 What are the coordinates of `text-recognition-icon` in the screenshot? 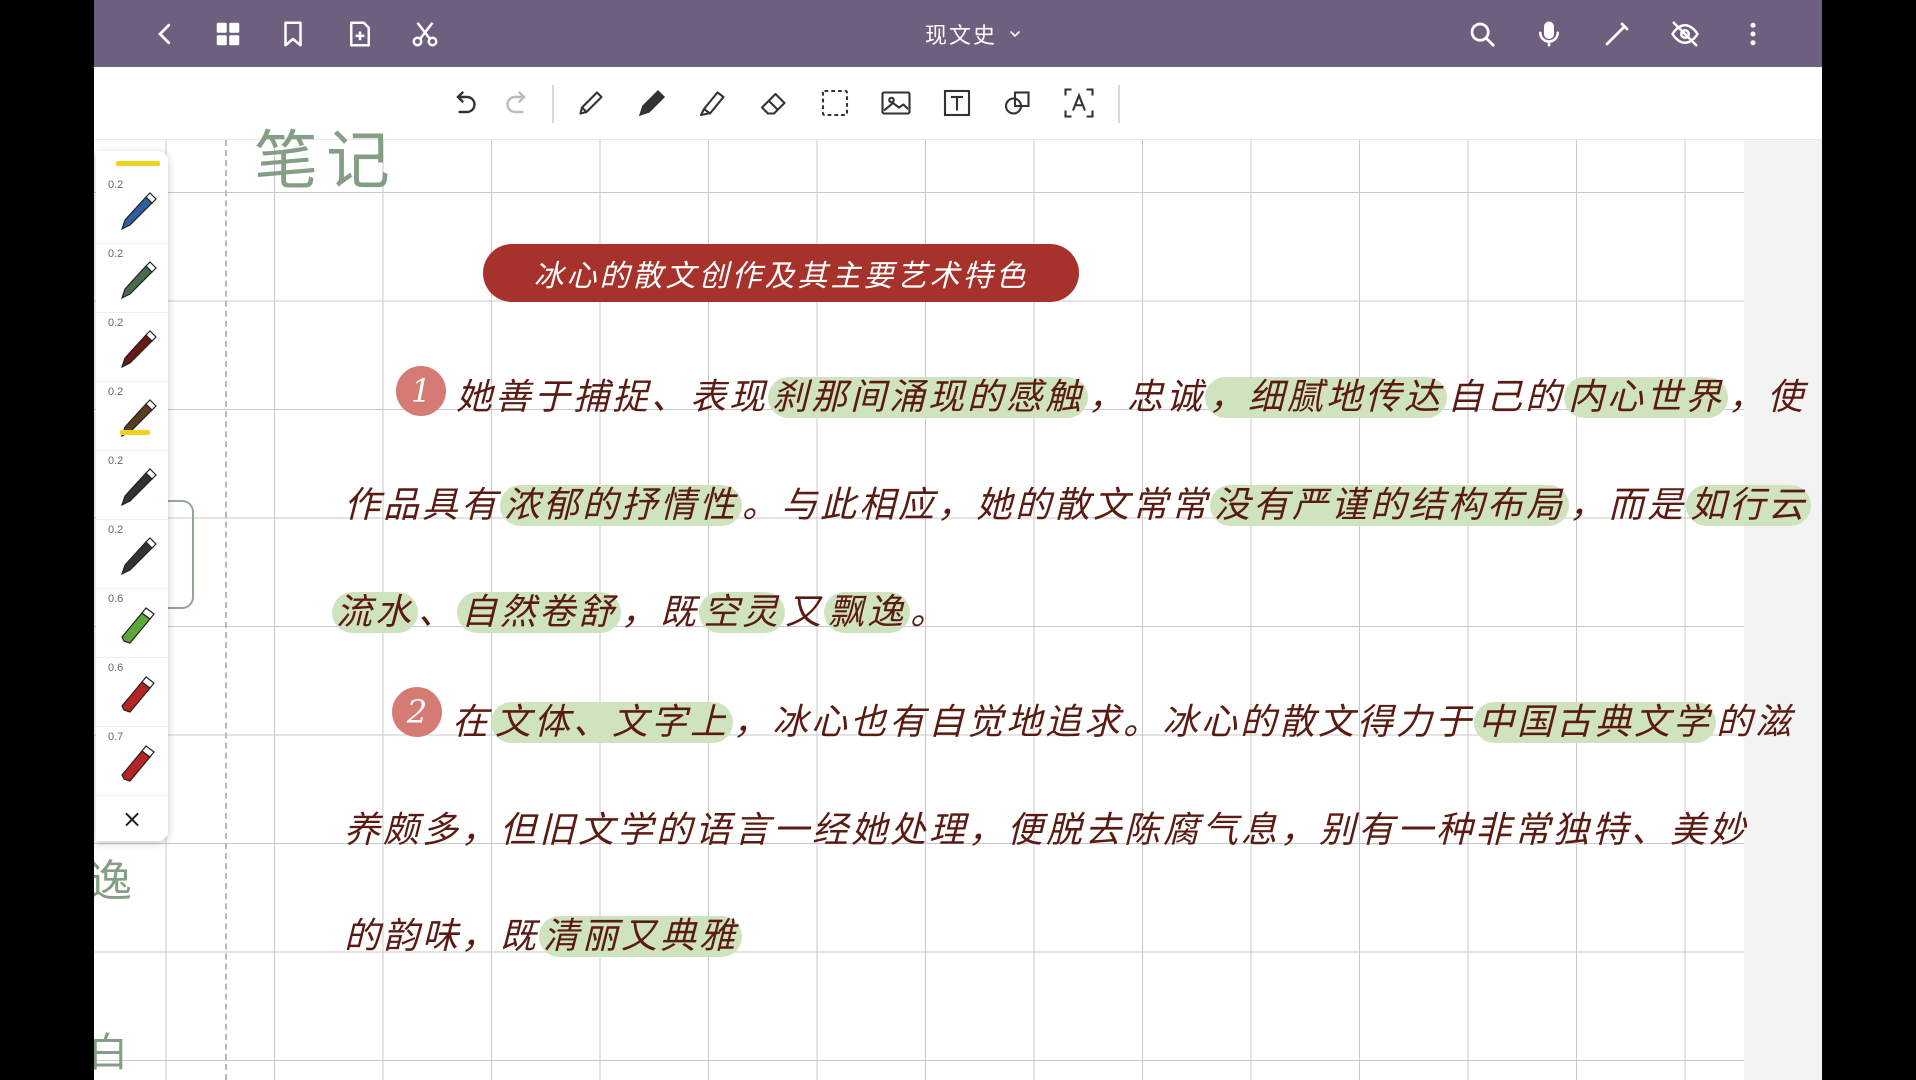 It's located at (1079, 103).